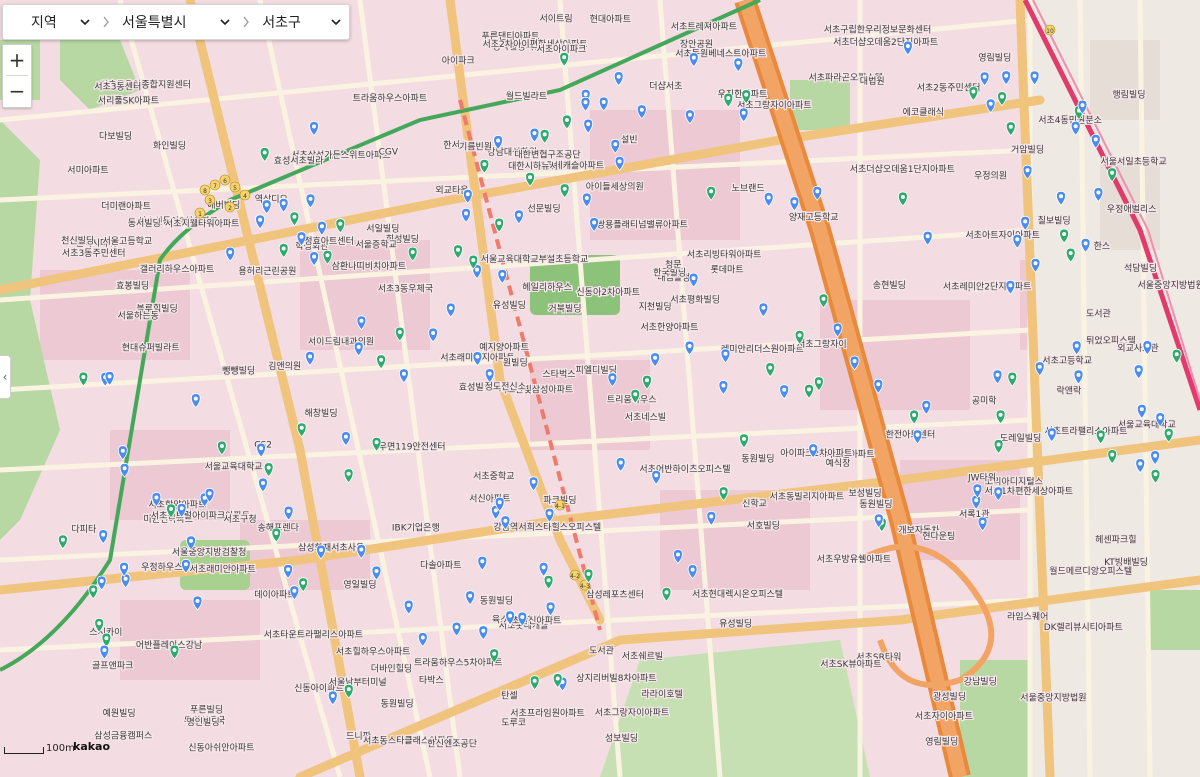 The image size is (1200, 777). Describe the element at coordinates (1027, 617) in the screenshot. I see `place-label: 라임스퀘어` at that location.